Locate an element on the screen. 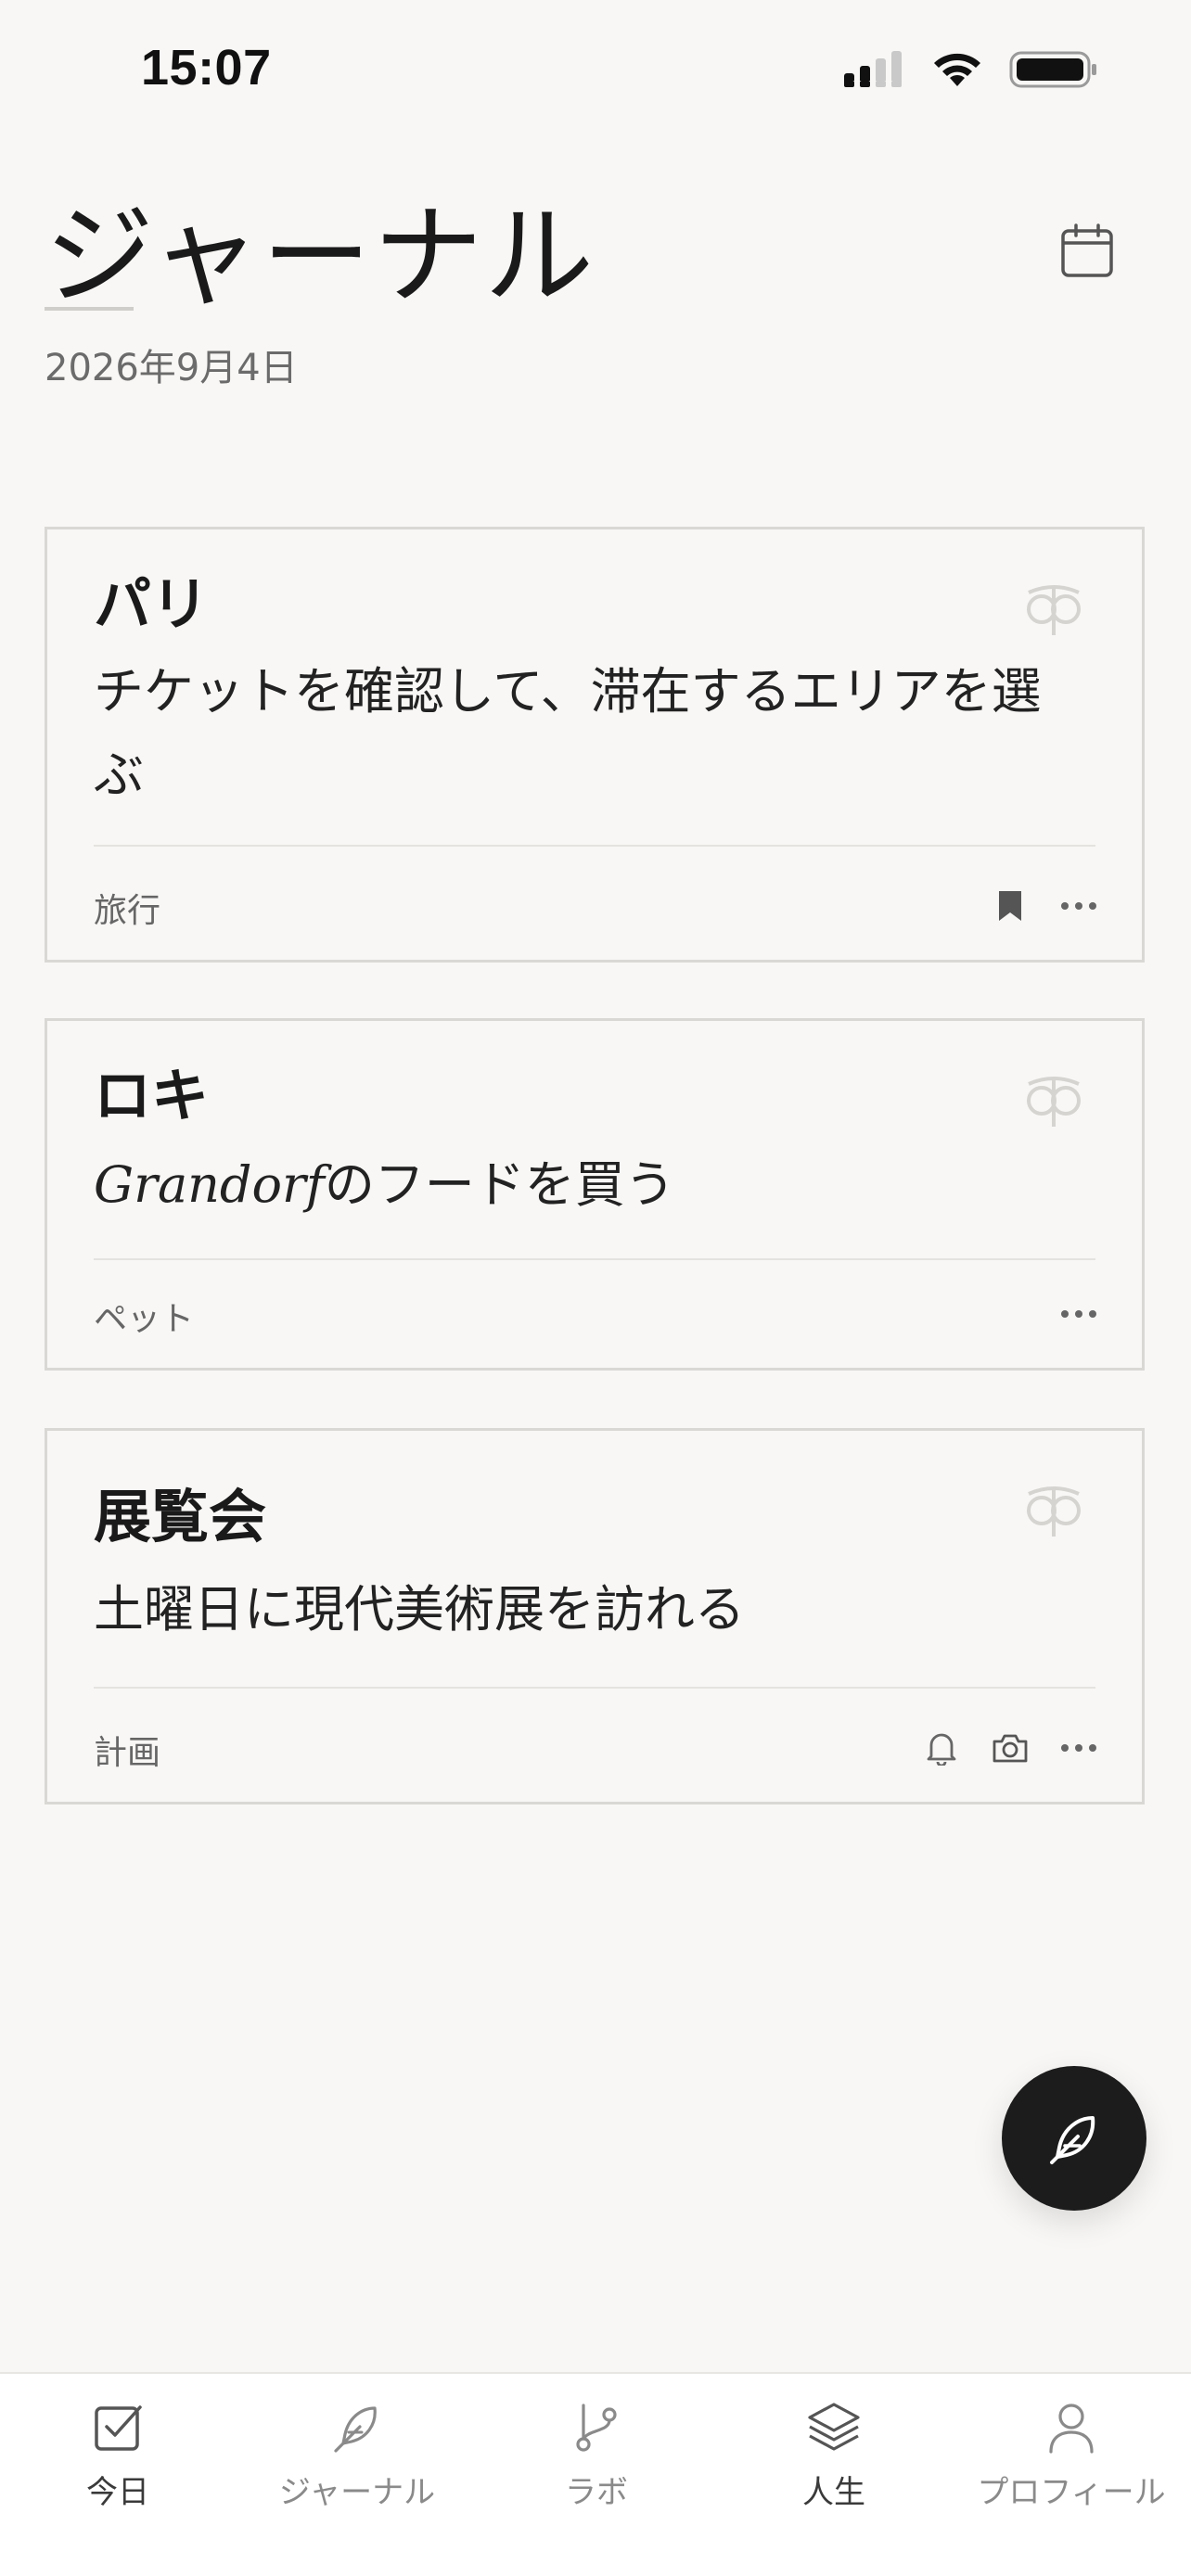 This screenshot has height=2576, width=1191. page-title: ジャーナル is located at coordinates (321, 256).